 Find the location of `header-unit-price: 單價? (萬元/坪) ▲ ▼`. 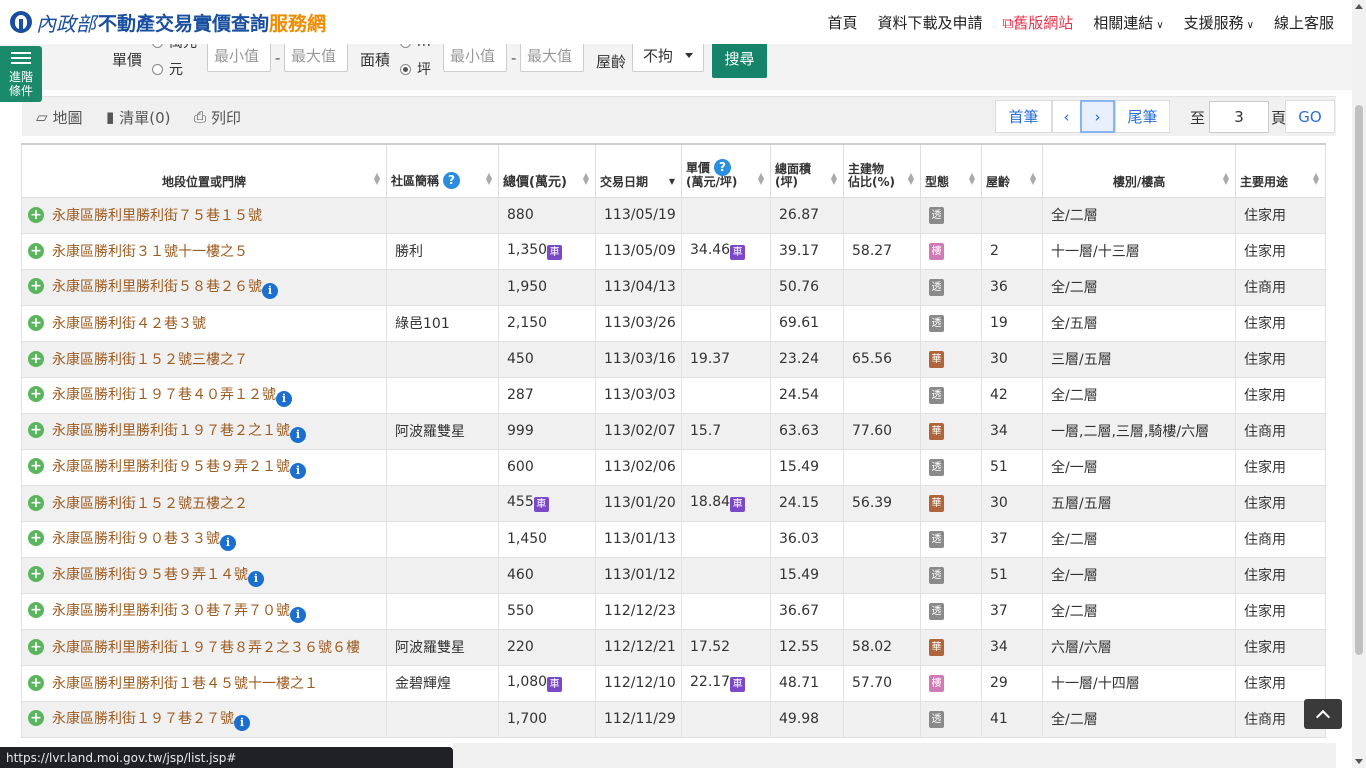

header-unit-price: 單價? (萬元/坪) ▲ ▼ is located at coordinates (726, 170).